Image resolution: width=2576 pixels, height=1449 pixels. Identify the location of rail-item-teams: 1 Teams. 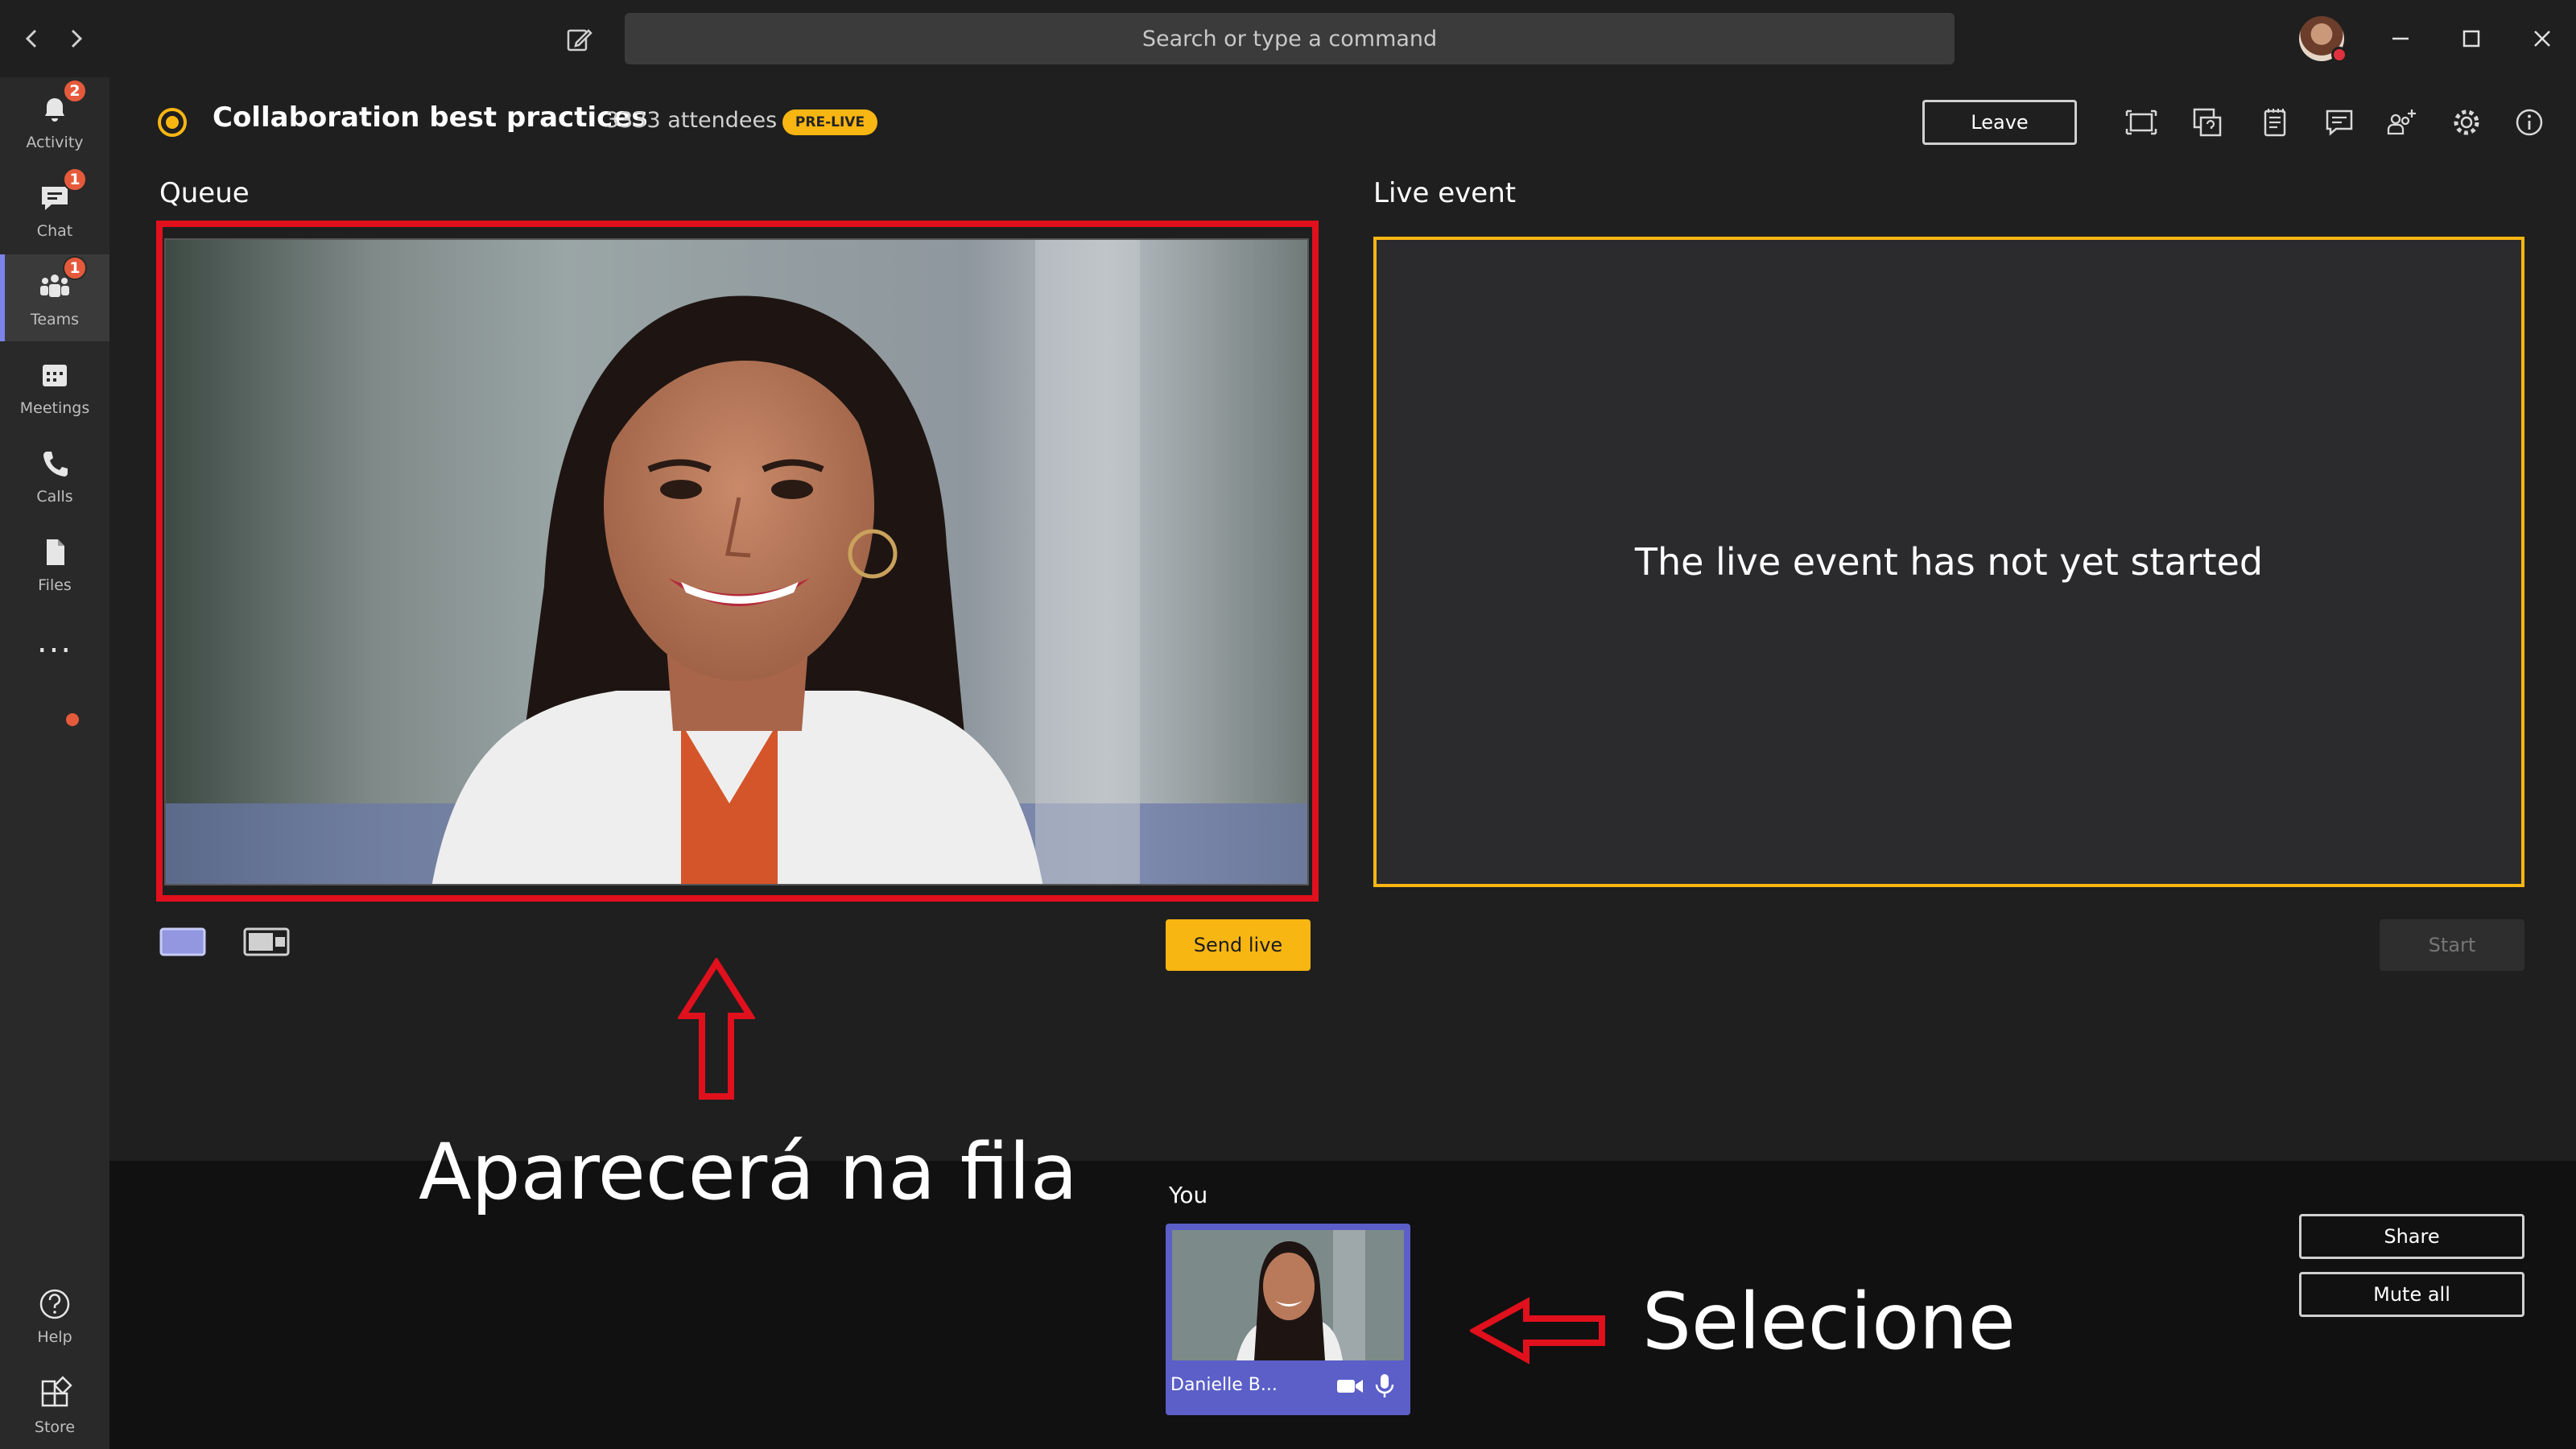
(54, 297).